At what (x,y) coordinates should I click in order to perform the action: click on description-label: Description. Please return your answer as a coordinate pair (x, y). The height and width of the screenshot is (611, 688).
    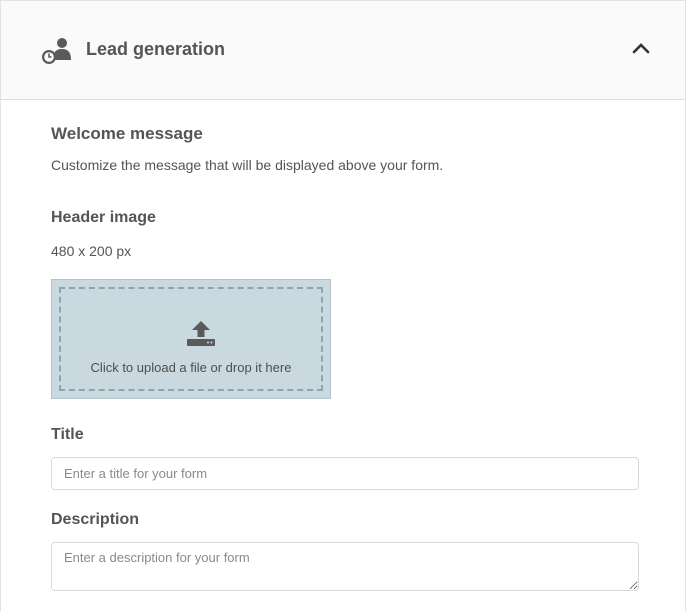
    Looking at the image, I should click on (95, 519).